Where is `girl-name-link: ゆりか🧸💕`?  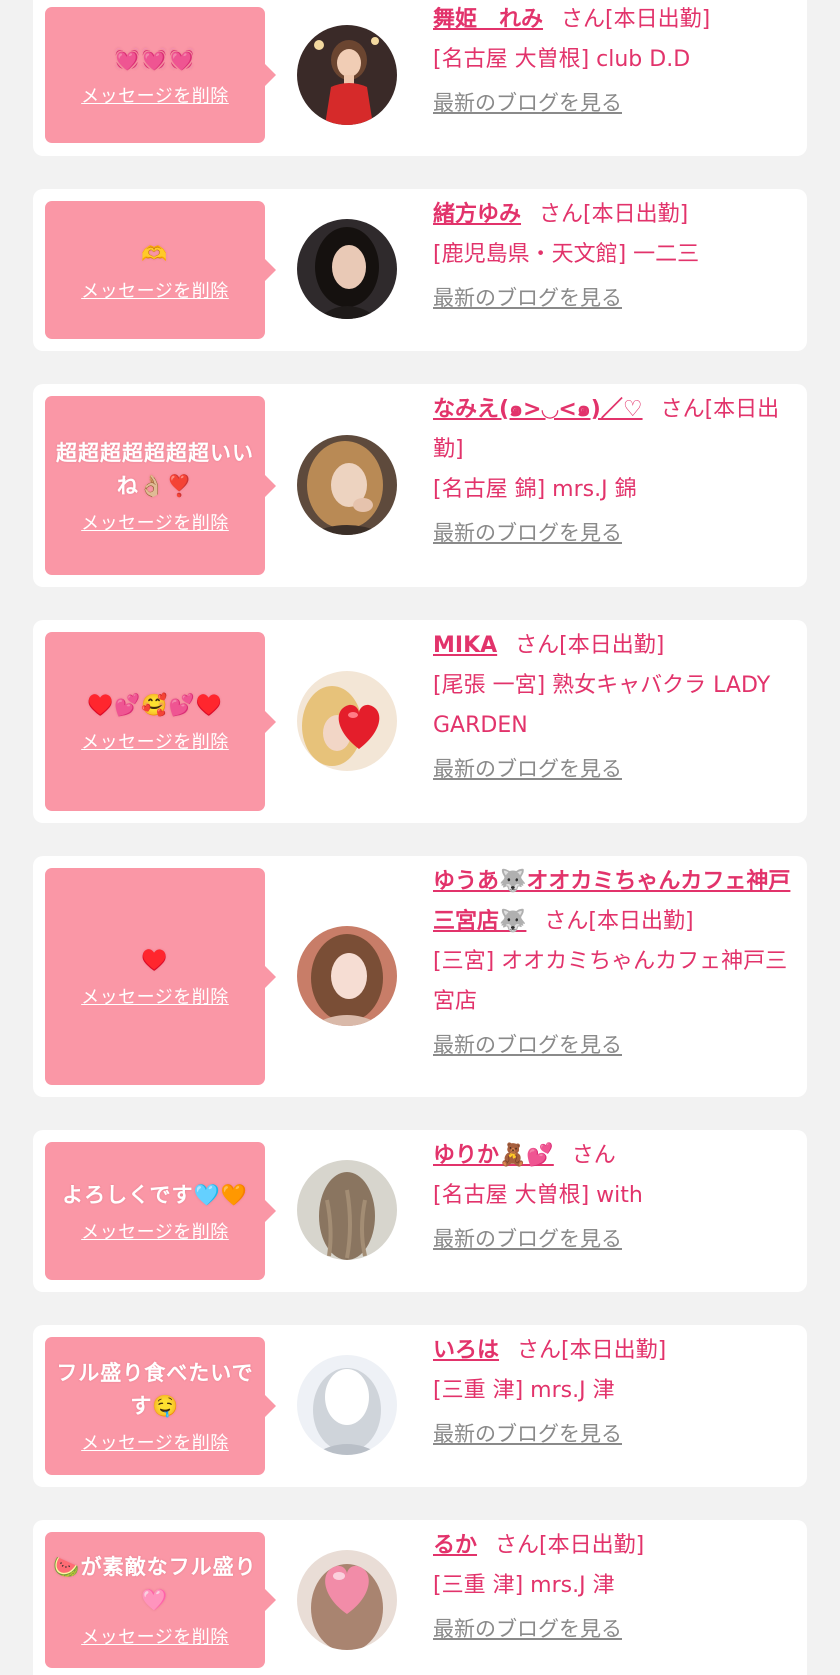 girl-name-link: ゆりか🧸💕 is located at coordinates (493, 1155).